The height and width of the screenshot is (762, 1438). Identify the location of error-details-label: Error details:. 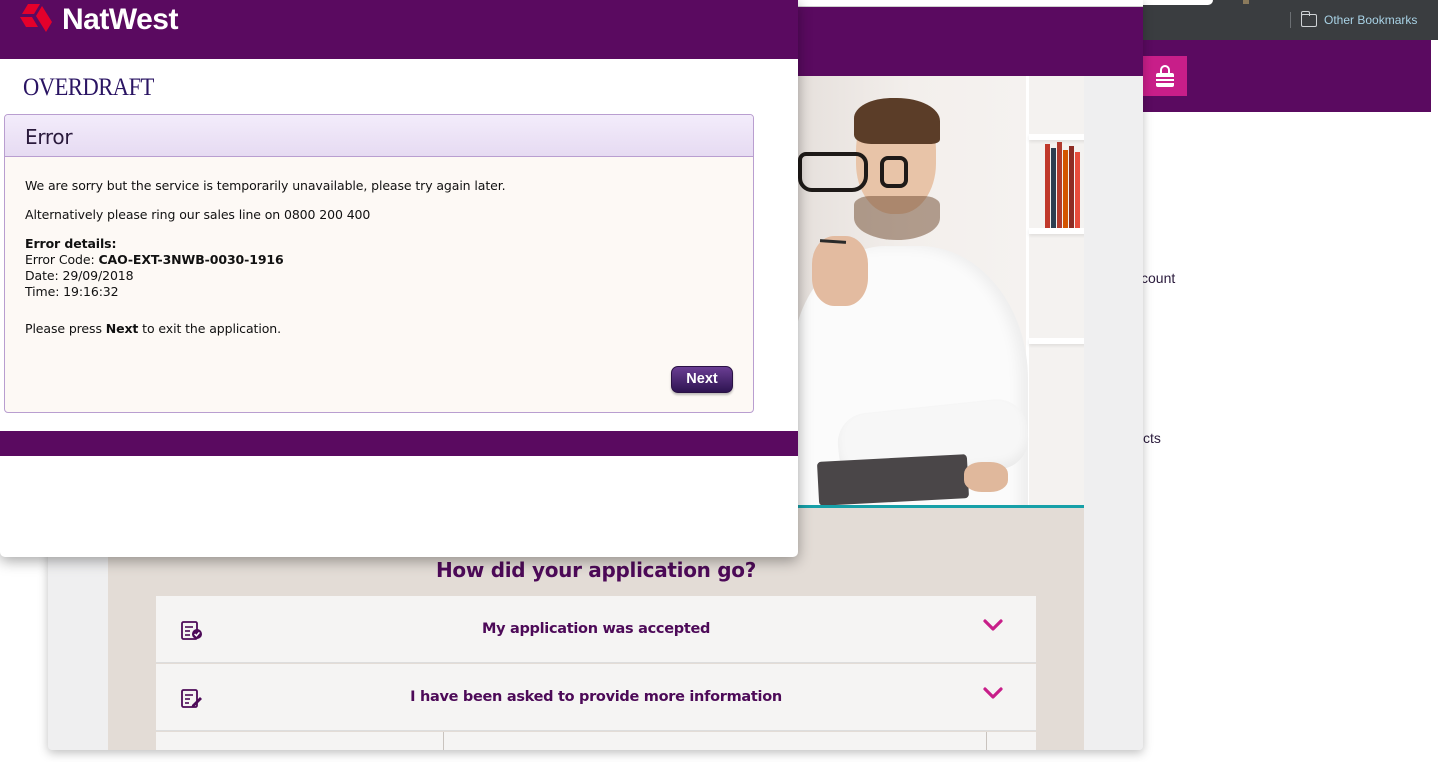
(71, 243).